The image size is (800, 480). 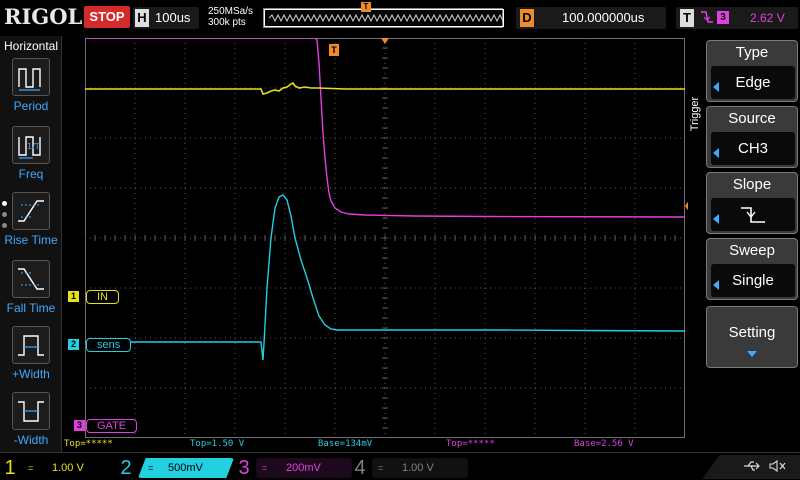 I want to click on freq-icon: 1/T, so click(x=31, y=145).